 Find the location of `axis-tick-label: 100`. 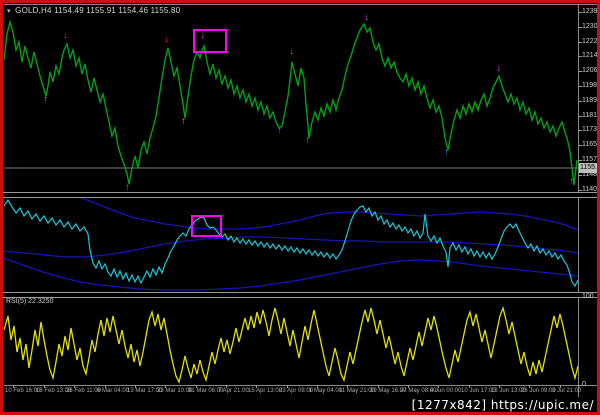

axis-tick-label: 100 is located at coordinates (586, 296).